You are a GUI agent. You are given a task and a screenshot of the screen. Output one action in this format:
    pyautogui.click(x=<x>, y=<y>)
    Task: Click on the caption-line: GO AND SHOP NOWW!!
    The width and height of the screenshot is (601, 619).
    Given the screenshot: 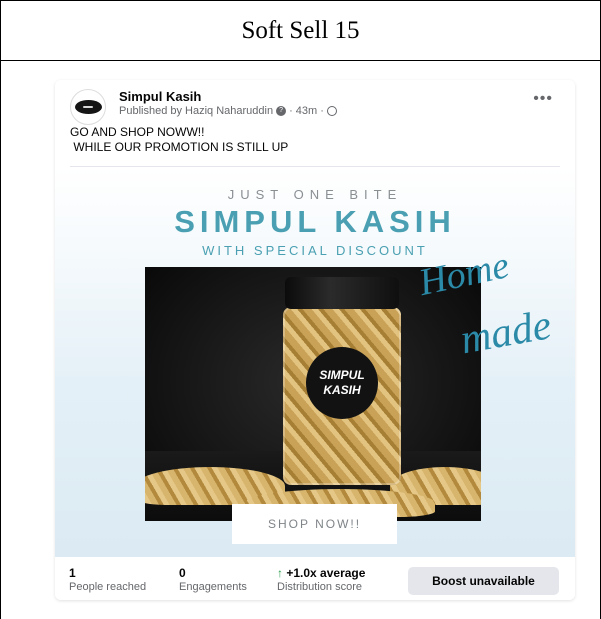 What is the action you would take?
    pyautogui.click(x=137, y=132)
    